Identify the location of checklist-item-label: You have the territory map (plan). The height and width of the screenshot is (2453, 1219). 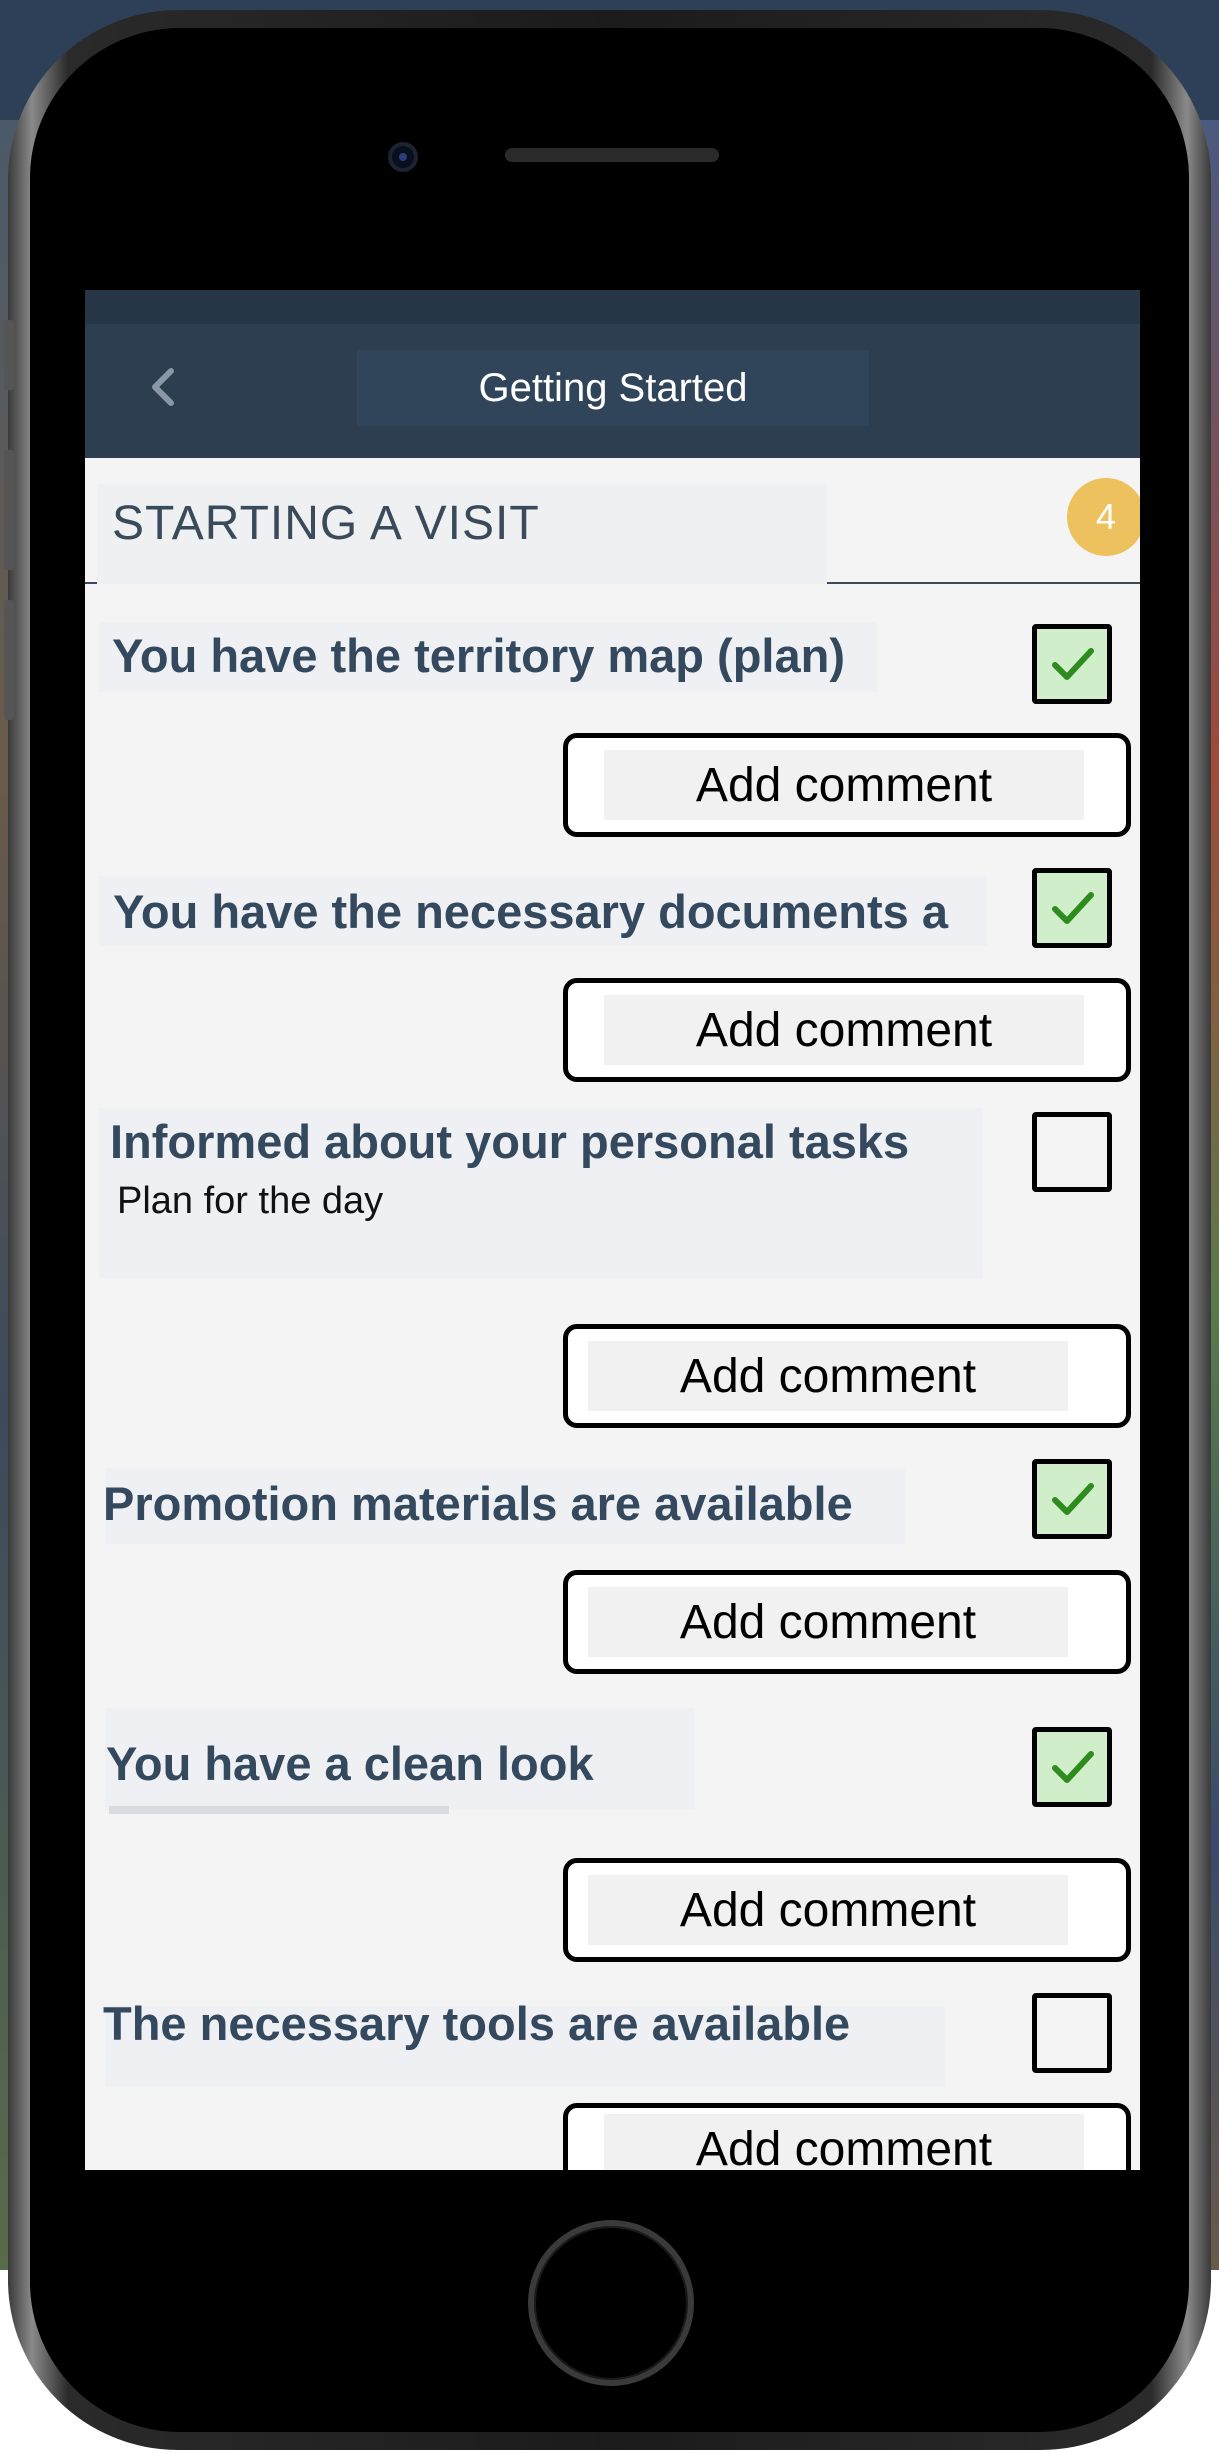
(478, 655).